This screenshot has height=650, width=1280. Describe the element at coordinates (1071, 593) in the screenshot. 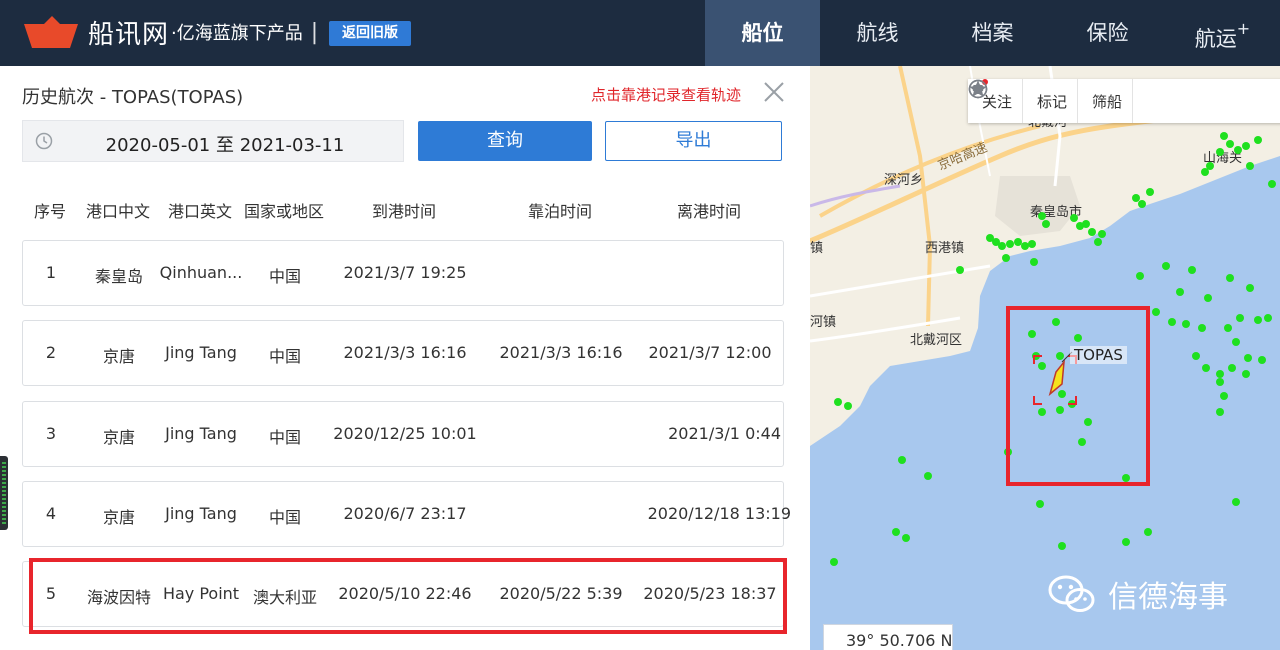

I see `wechat-icon` at that location.